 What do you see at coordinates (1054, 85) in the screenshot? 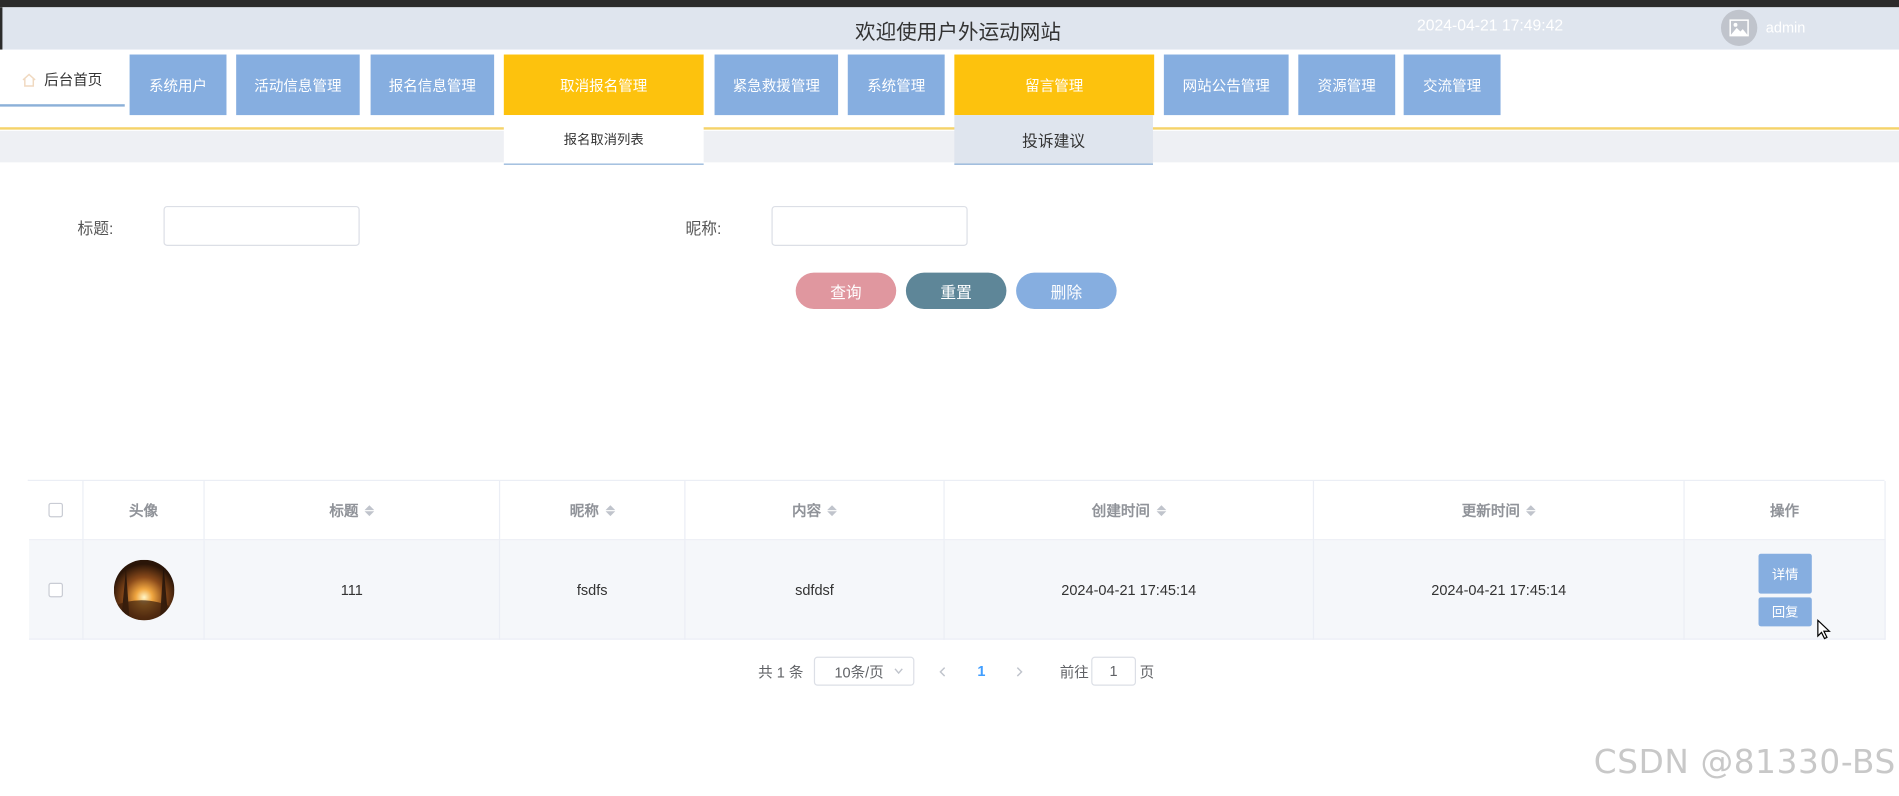
I see `nav-menu-message-management: 留言管理` at bounding box center [1054, 85].